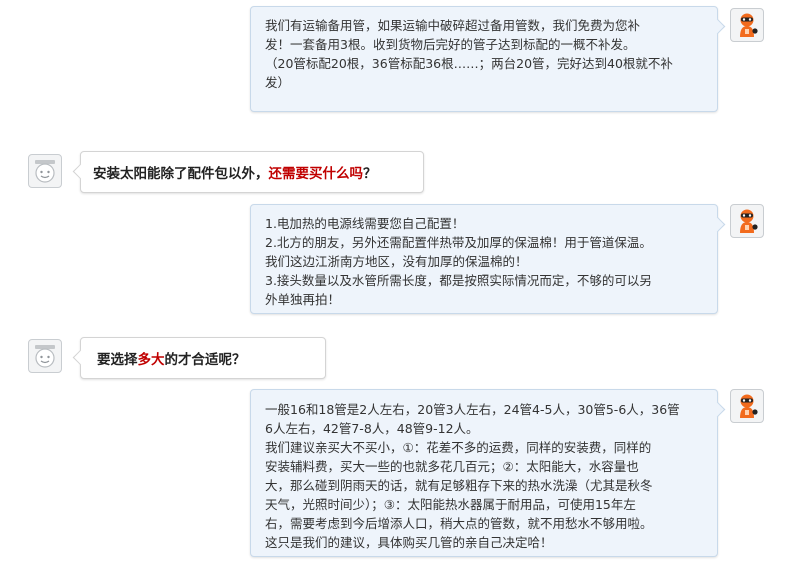 The image size is (790, 565). Describe the element at coordinates (181, 174) in the screenshot. I see `question-text: 安装太阳能除了配件包以外，` at that location.